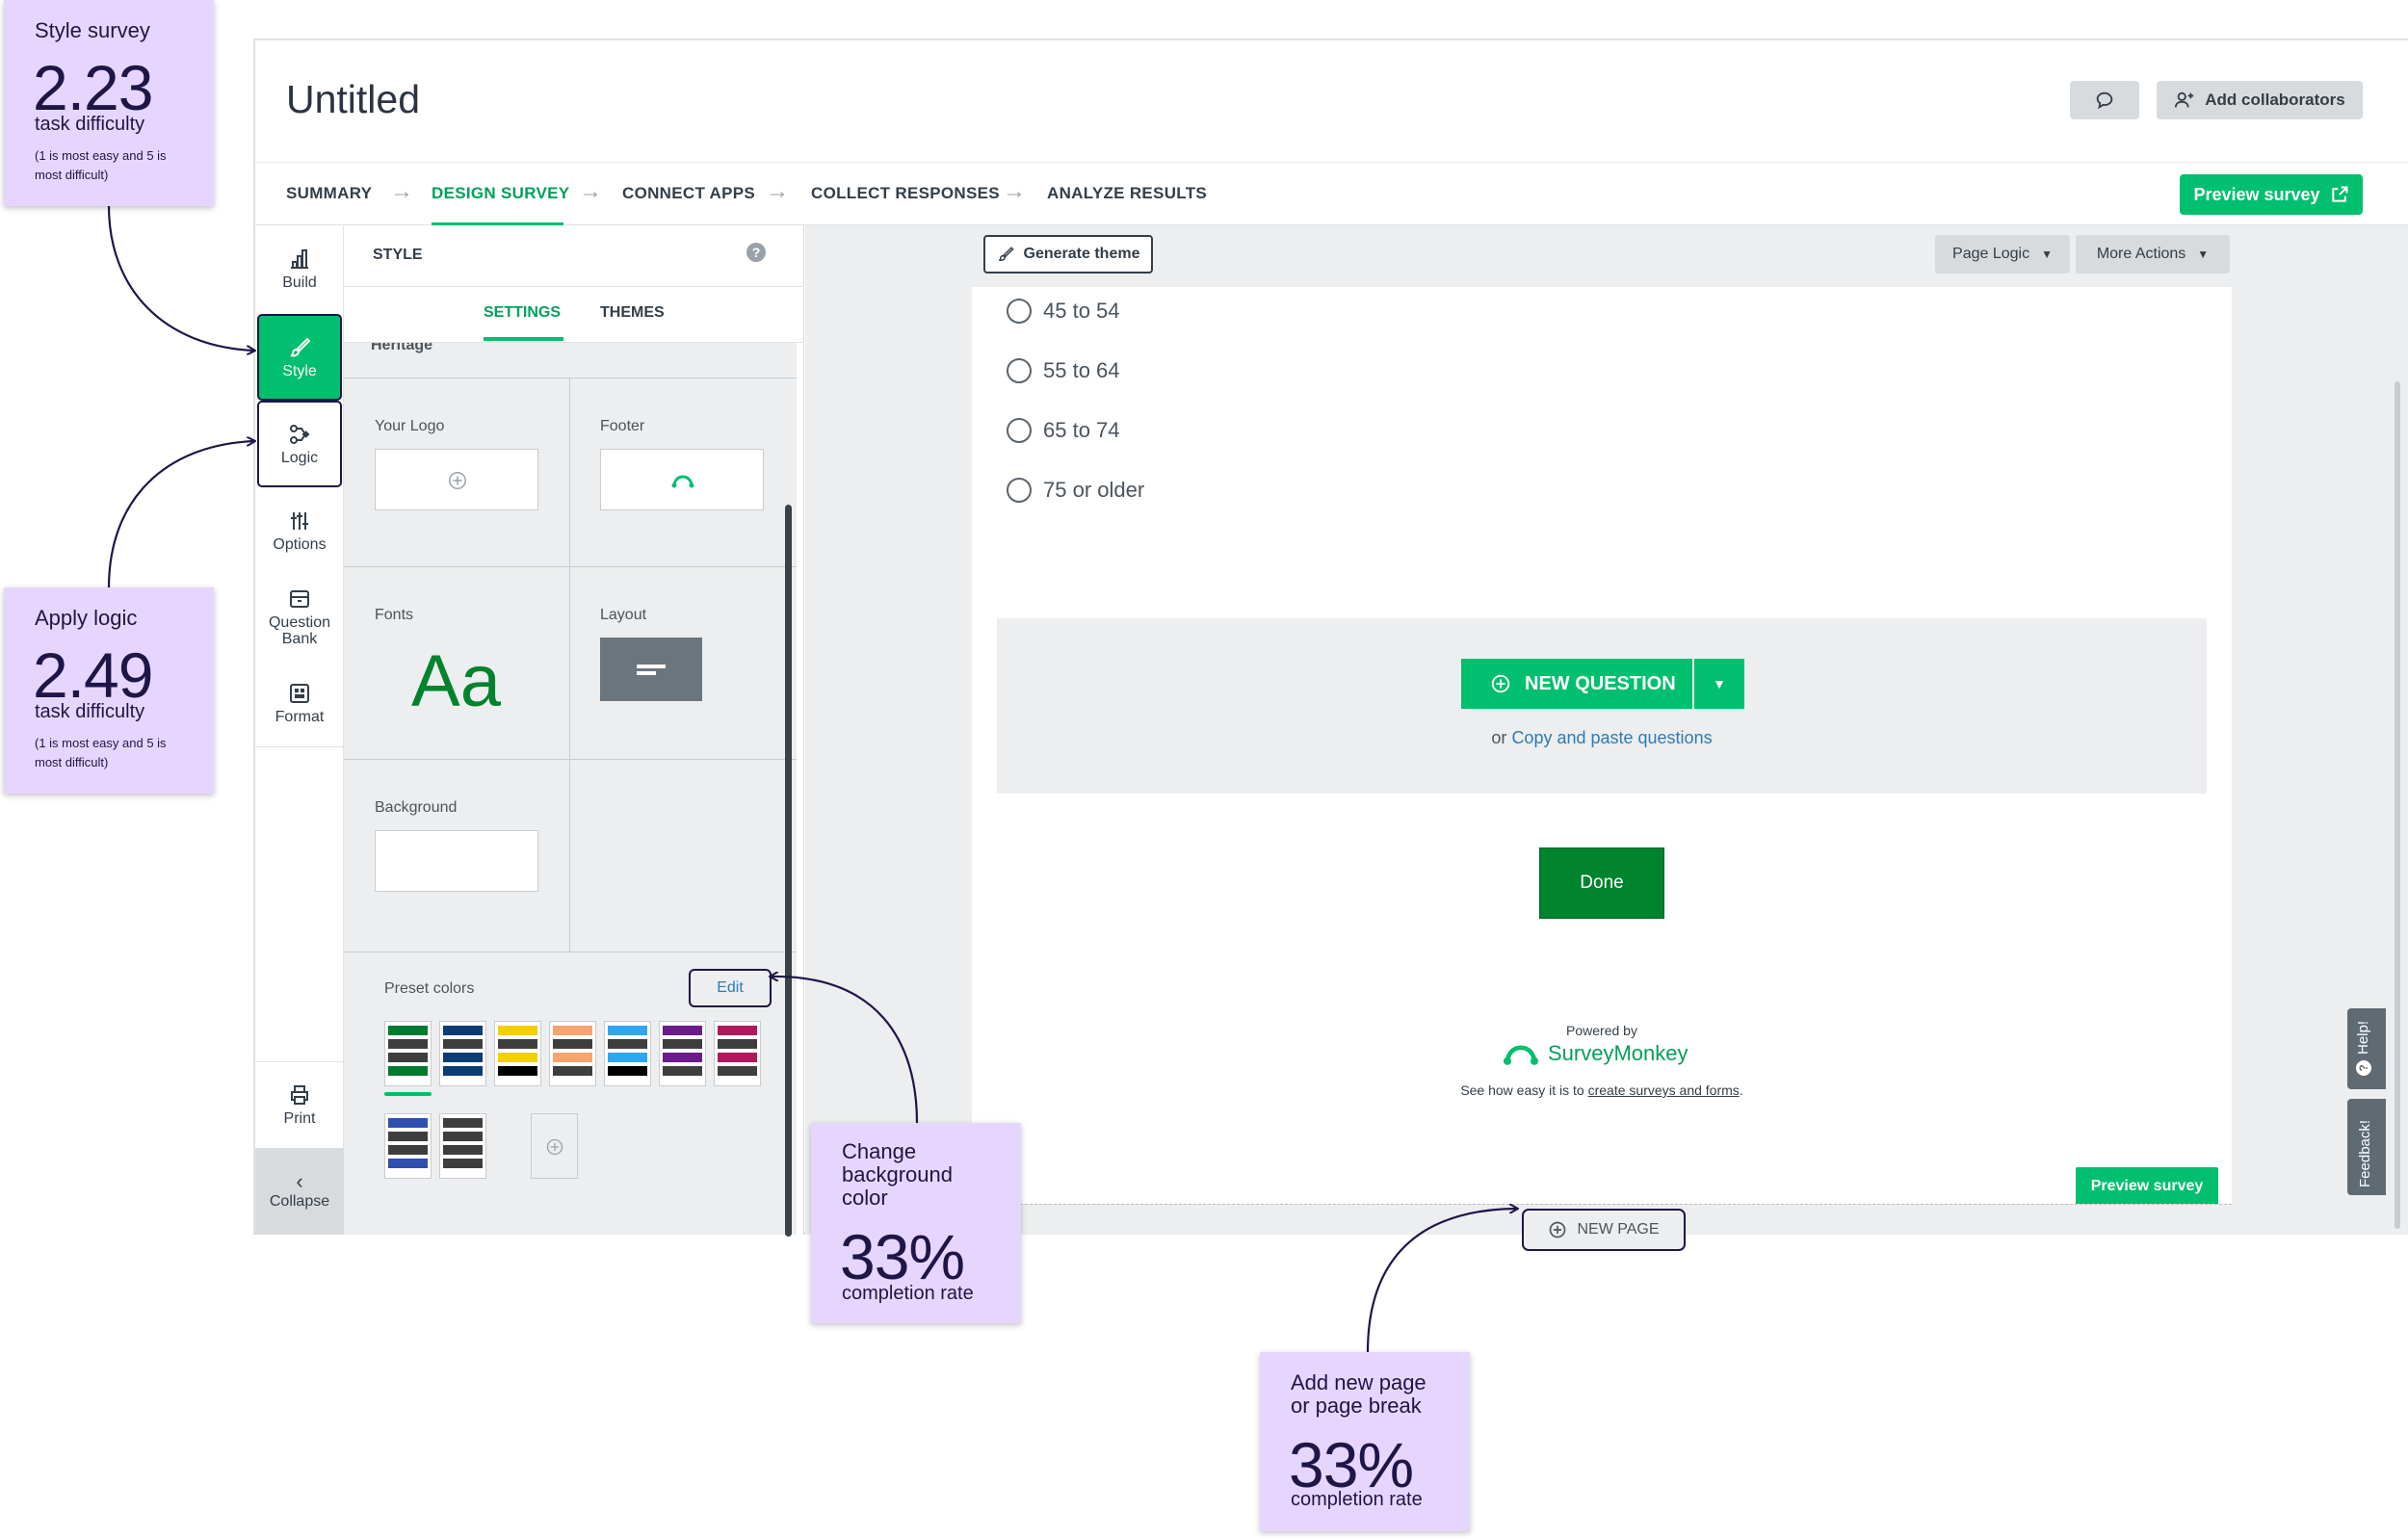 The width and height of the screenshot is (2408, 1538). I want to click on annotation-title-line1: Change, so click(879, 1151).